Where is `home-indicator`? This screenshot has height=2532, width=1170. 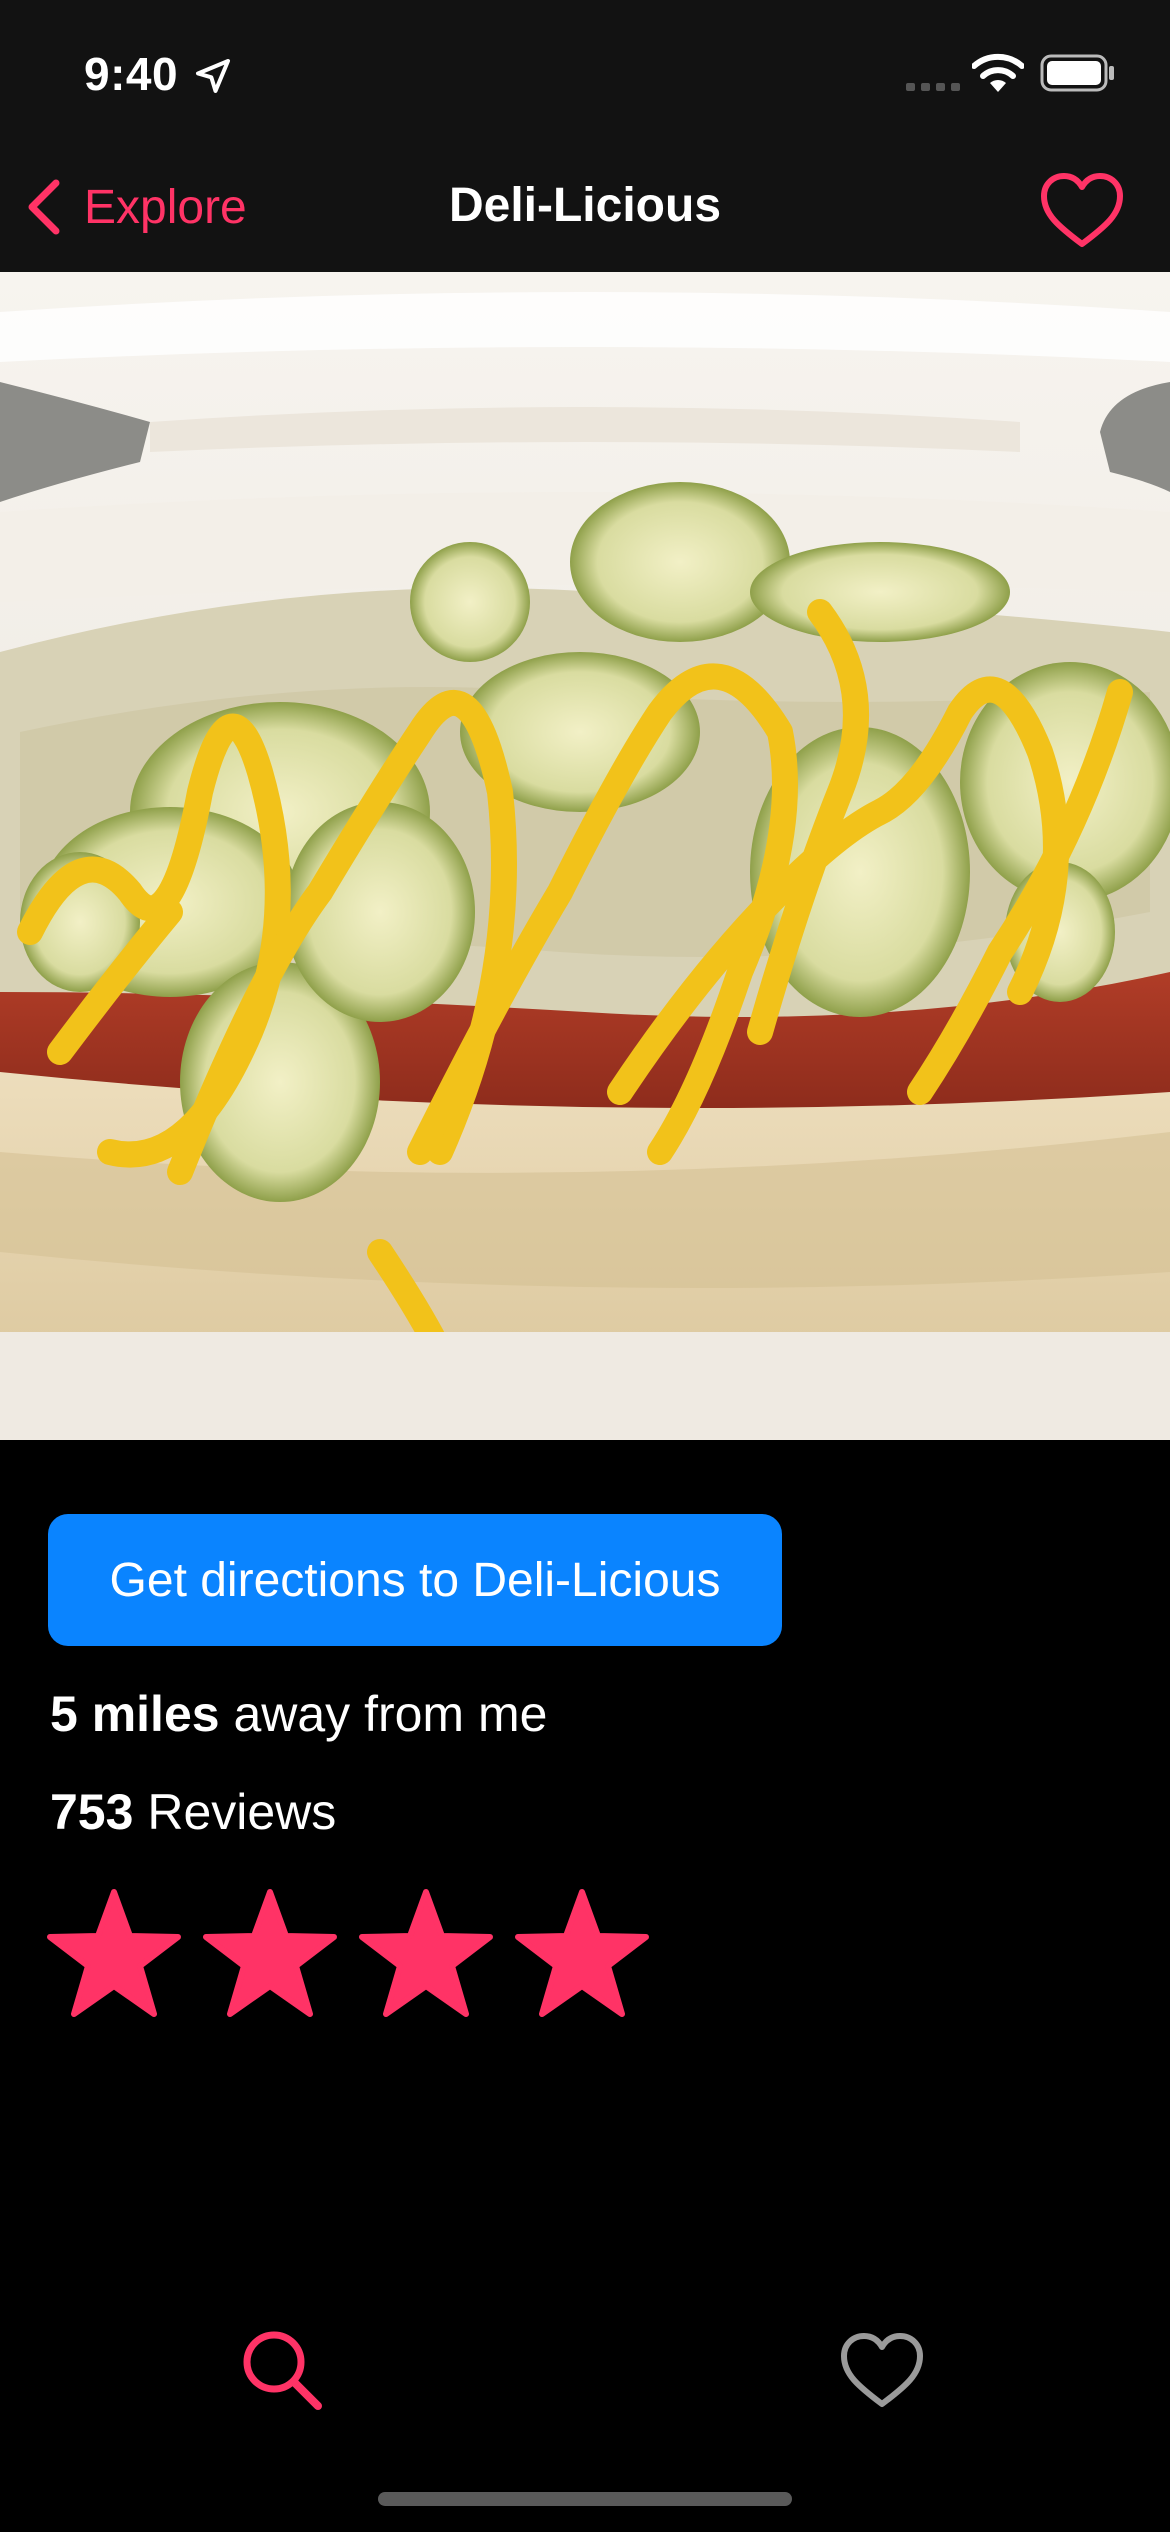 home-indicator is located at coordinates (585, 2499).